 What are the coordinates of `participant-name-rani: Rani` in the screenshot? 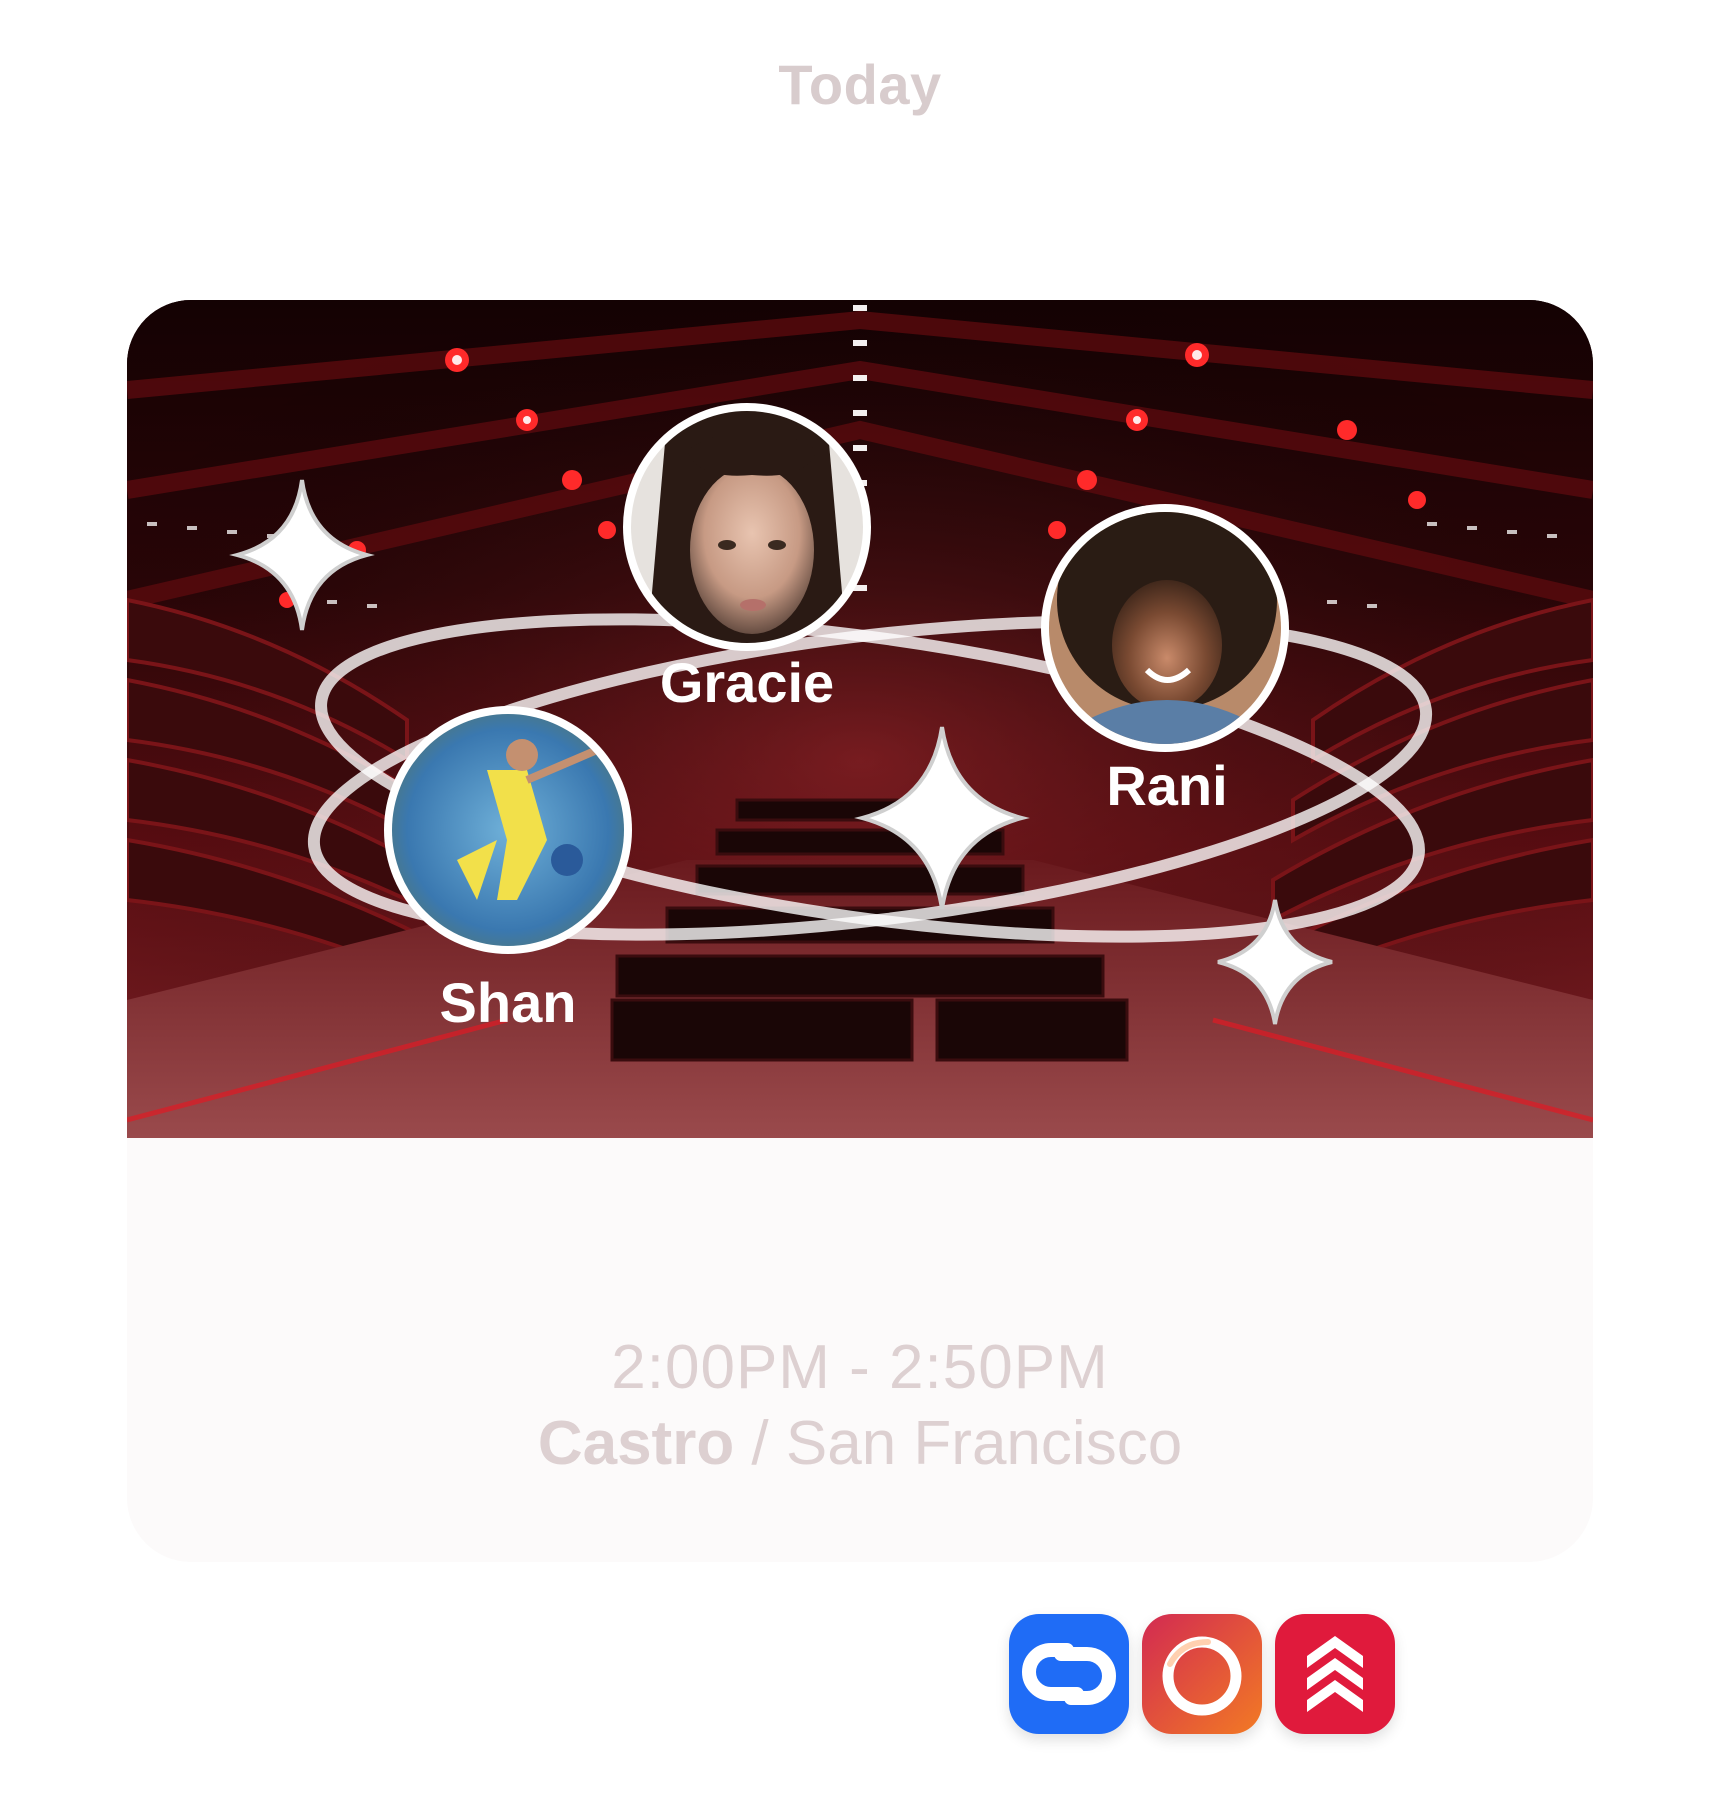 It's located at (1166, 785).